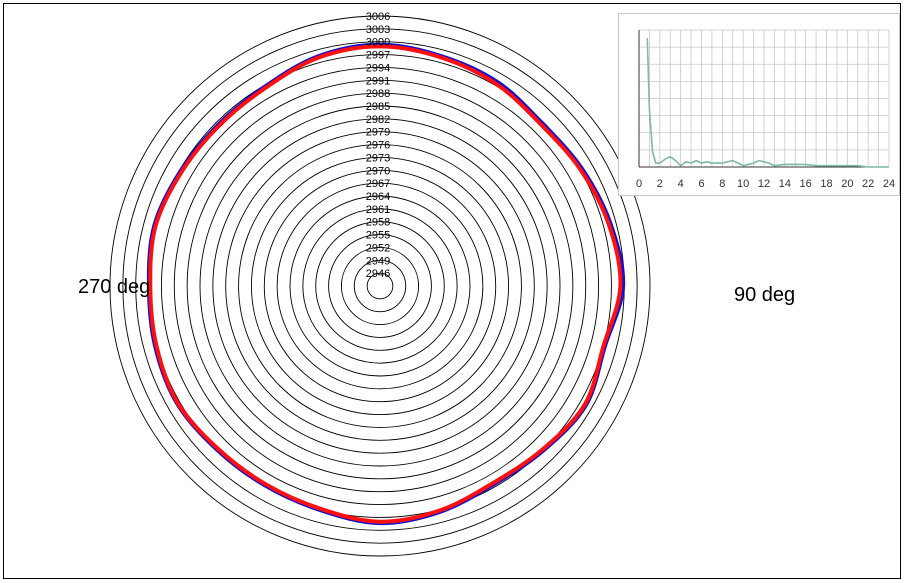 This screenshot has width=906, height=583. Describe the element at coordinates (378, 223) in the screenshot. I see `radial-tick-label: 2958` at that location.